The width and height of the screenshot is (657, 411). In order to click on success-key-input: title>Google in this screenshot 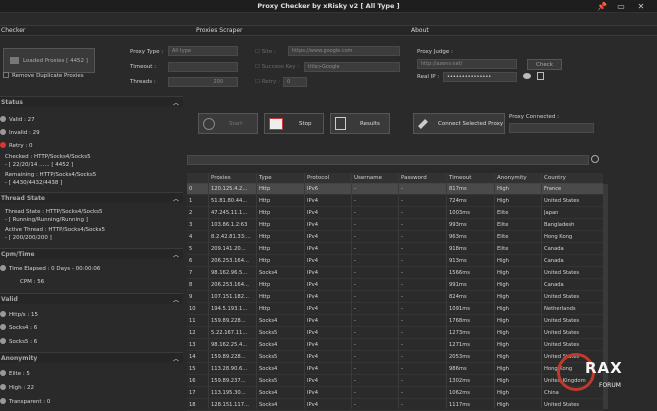, I will do `click(352, 67)`.